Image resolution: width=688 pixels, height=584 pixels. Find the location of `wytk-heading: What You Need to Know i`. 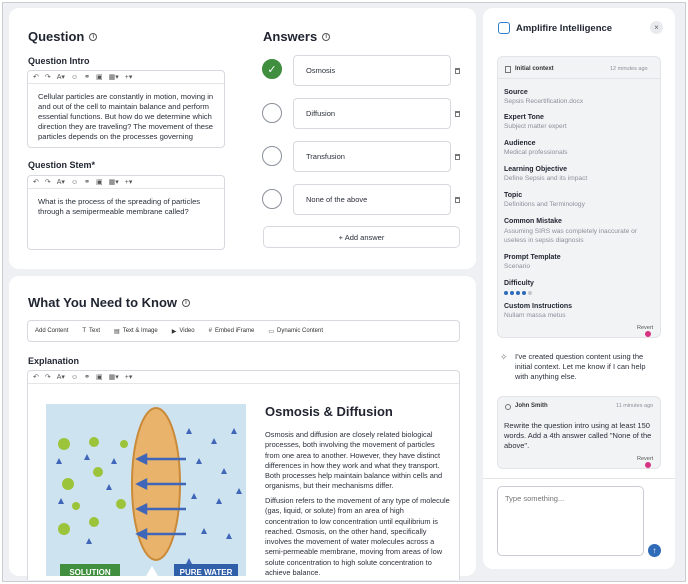

wytk-heading: What You Need to Know i is located at coordinates (109, 302).